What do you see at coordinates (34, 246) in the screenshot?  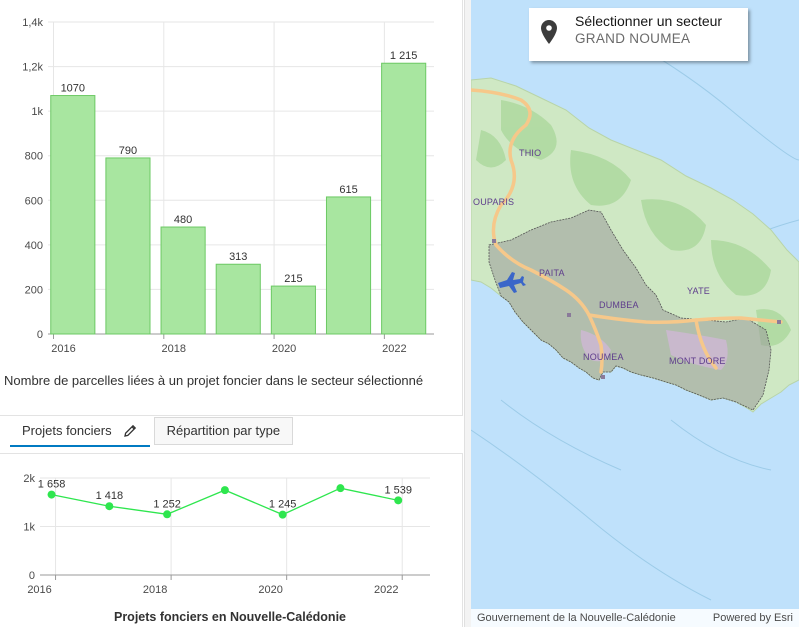 I see `y-tick-label: 400` at bounding box center [34, 246].